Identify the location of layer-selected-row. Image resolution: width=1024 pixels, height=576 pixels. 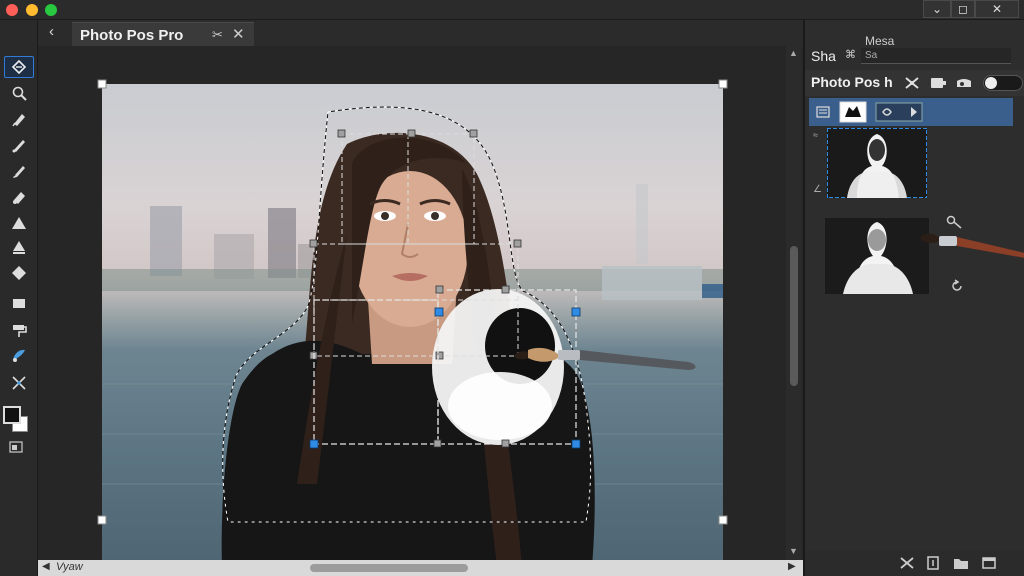
(911, 112).